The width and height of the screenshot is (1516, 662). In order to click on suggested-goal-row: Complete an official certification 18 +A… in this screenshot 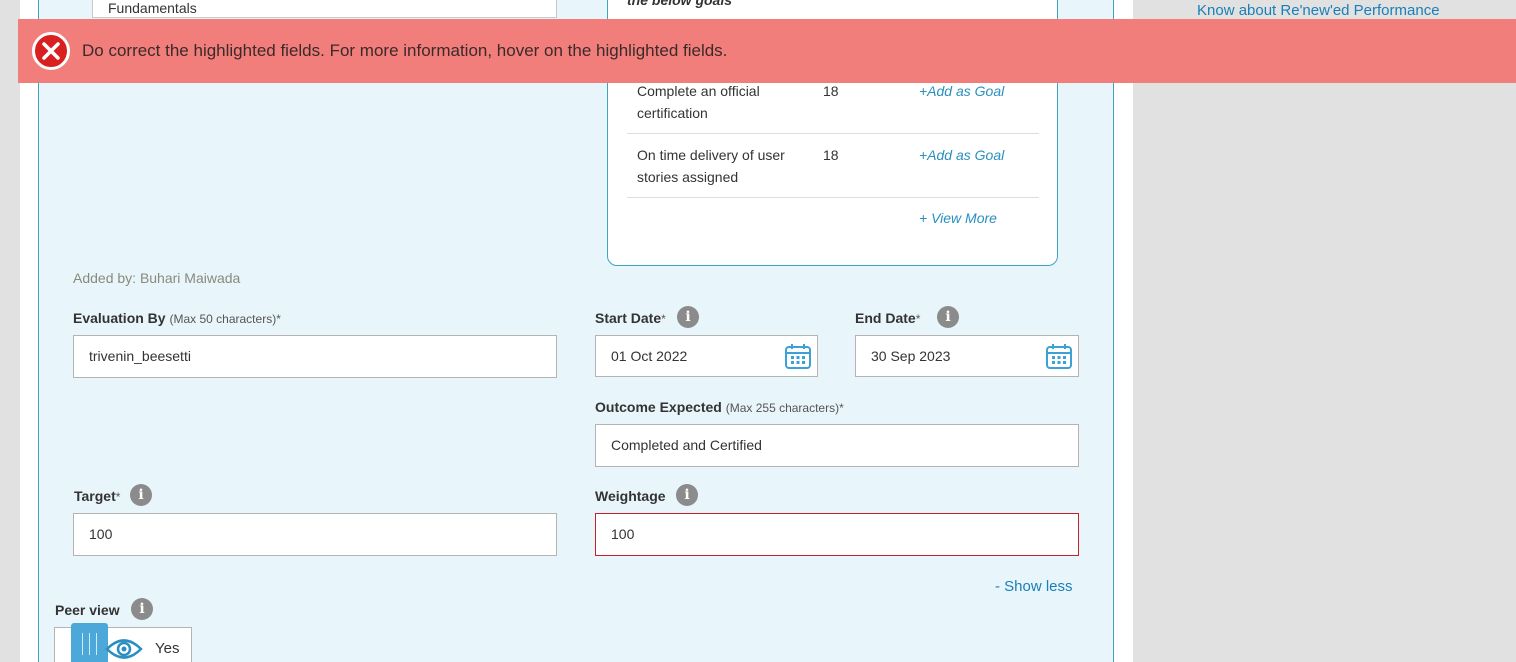, I will do `click(833, 107)`.